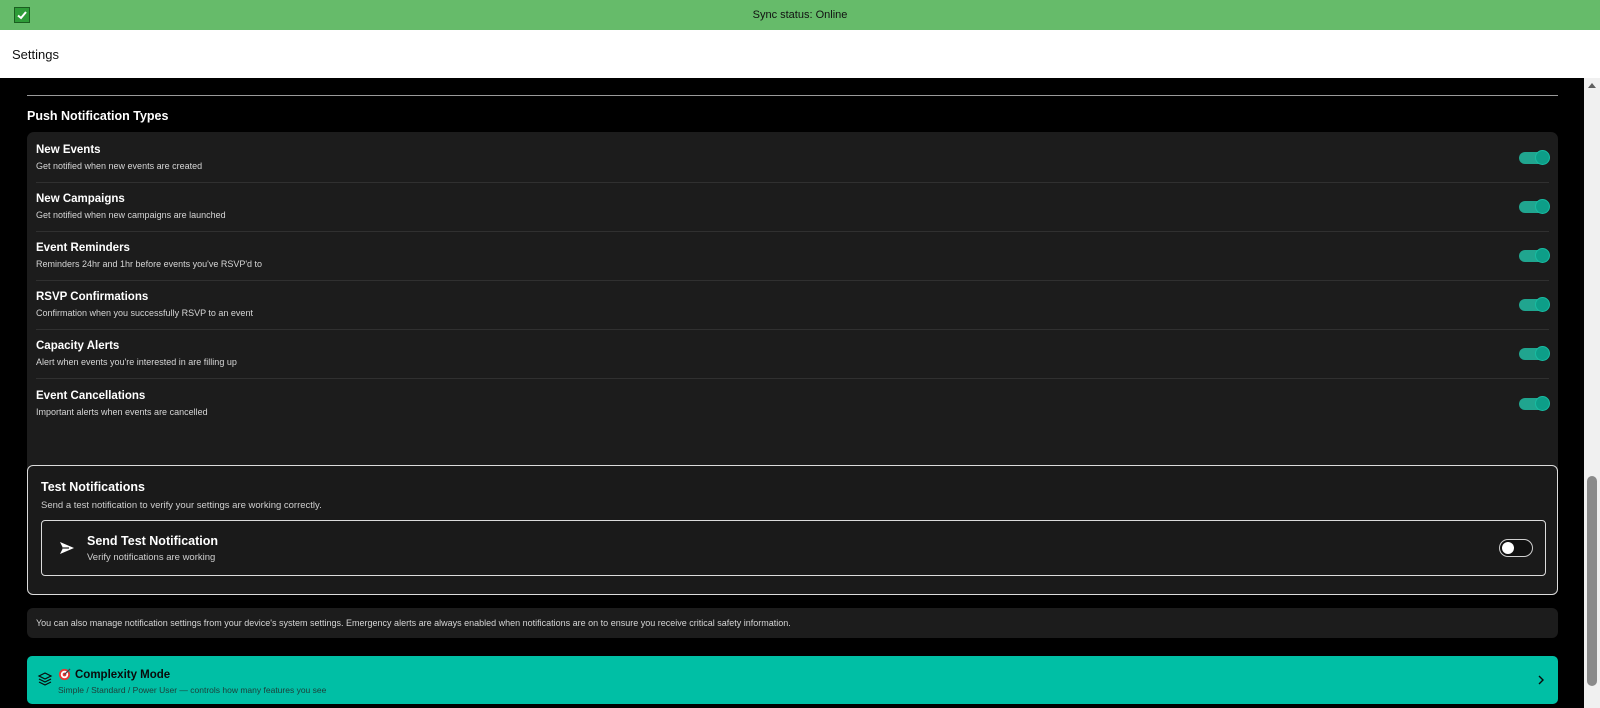 This screenshot has height=708, width=1600. I want to click on sync-status-bar: Sync status: Online, so click(800, 15).